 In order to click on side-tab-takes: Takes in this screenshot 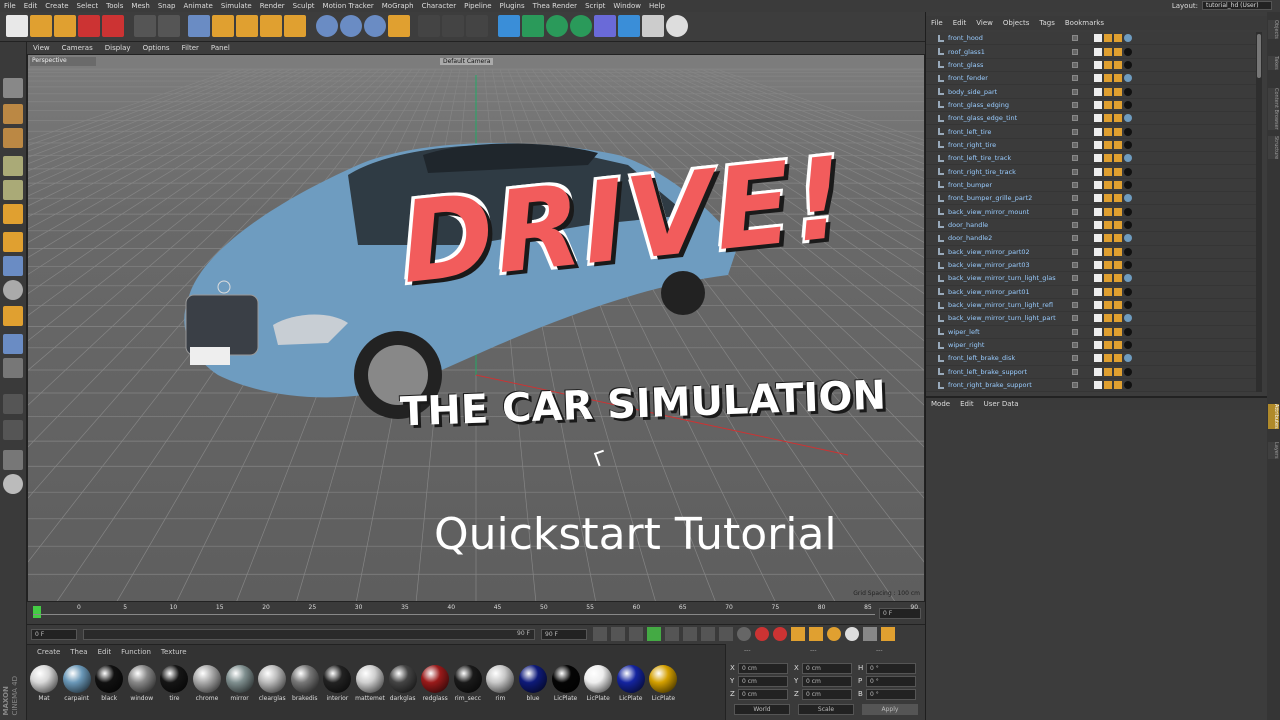, I will do `click(1273, 63)`.